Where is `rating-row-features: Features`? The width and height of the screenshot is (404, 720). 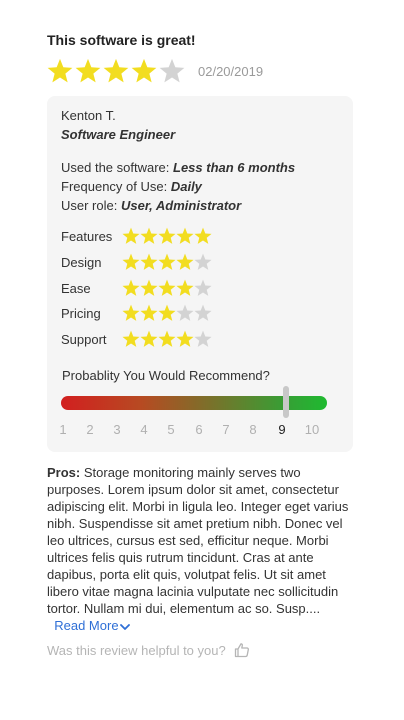
rating-row-features: Features is located at coordinates (136, 236).